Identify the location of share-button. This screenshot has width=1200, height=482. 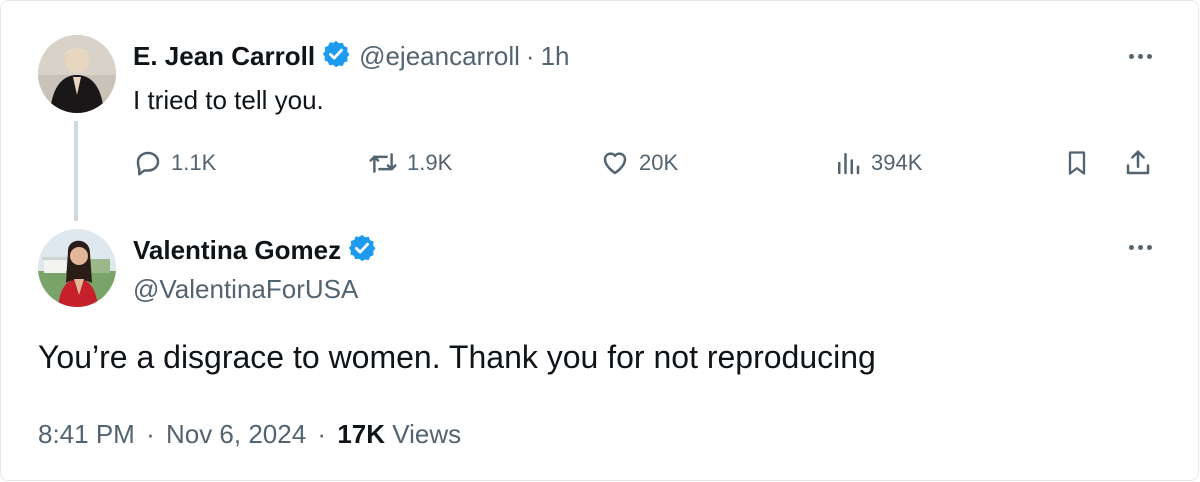
(1138, 163).